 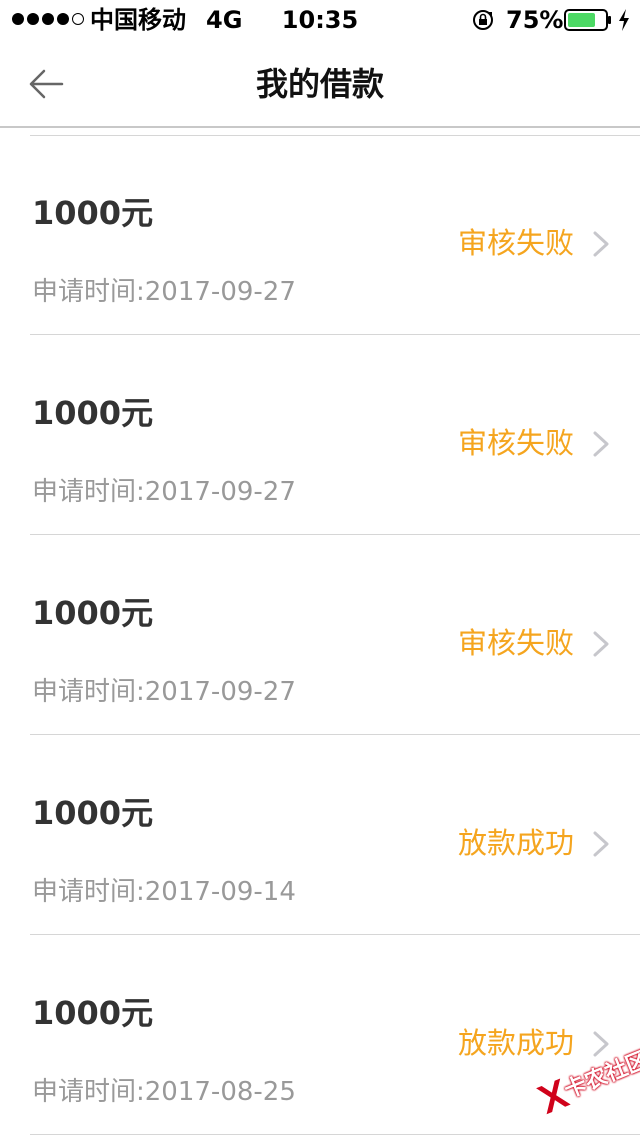 I want to click on apply-date: 2017-09-14, so click(x=220, y=892).